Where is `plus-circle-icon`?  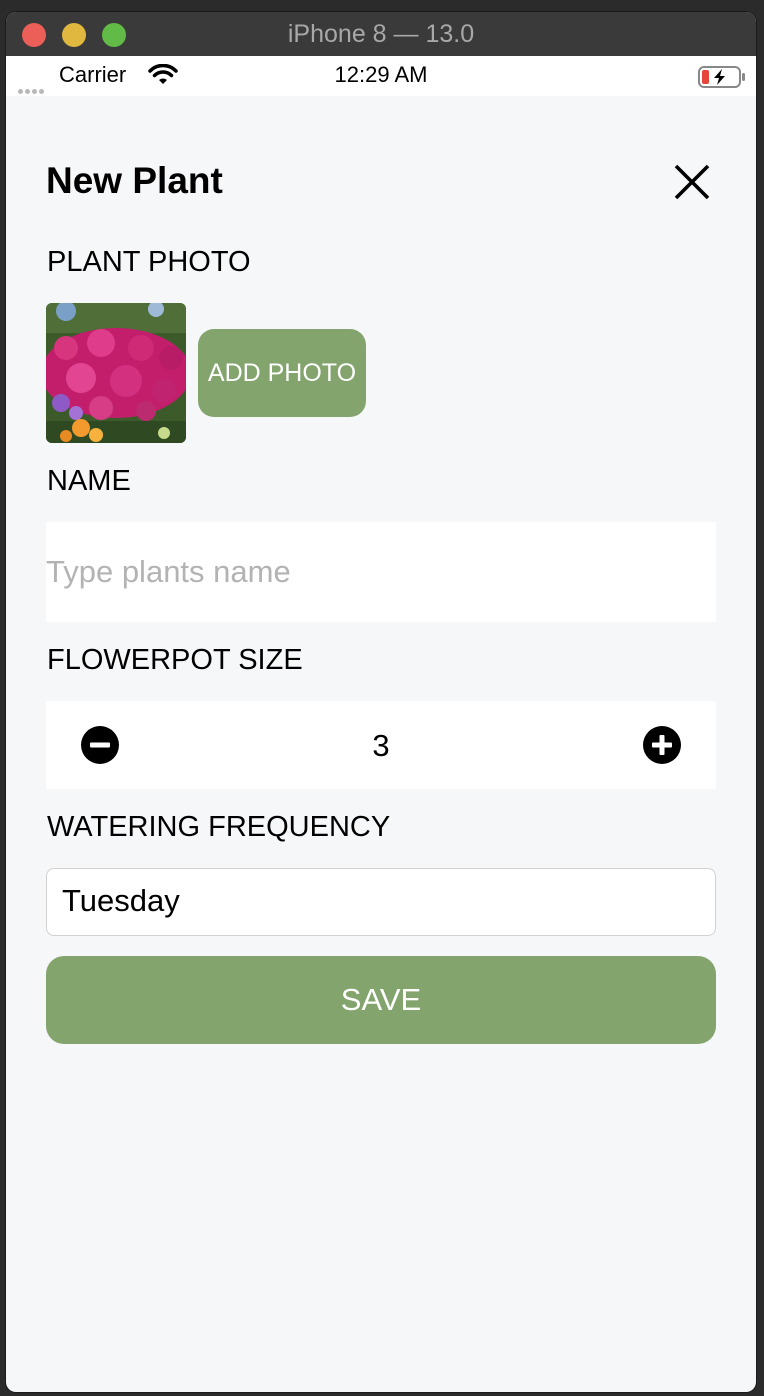 plus-circle-icon is located at coordinates (662, 745).